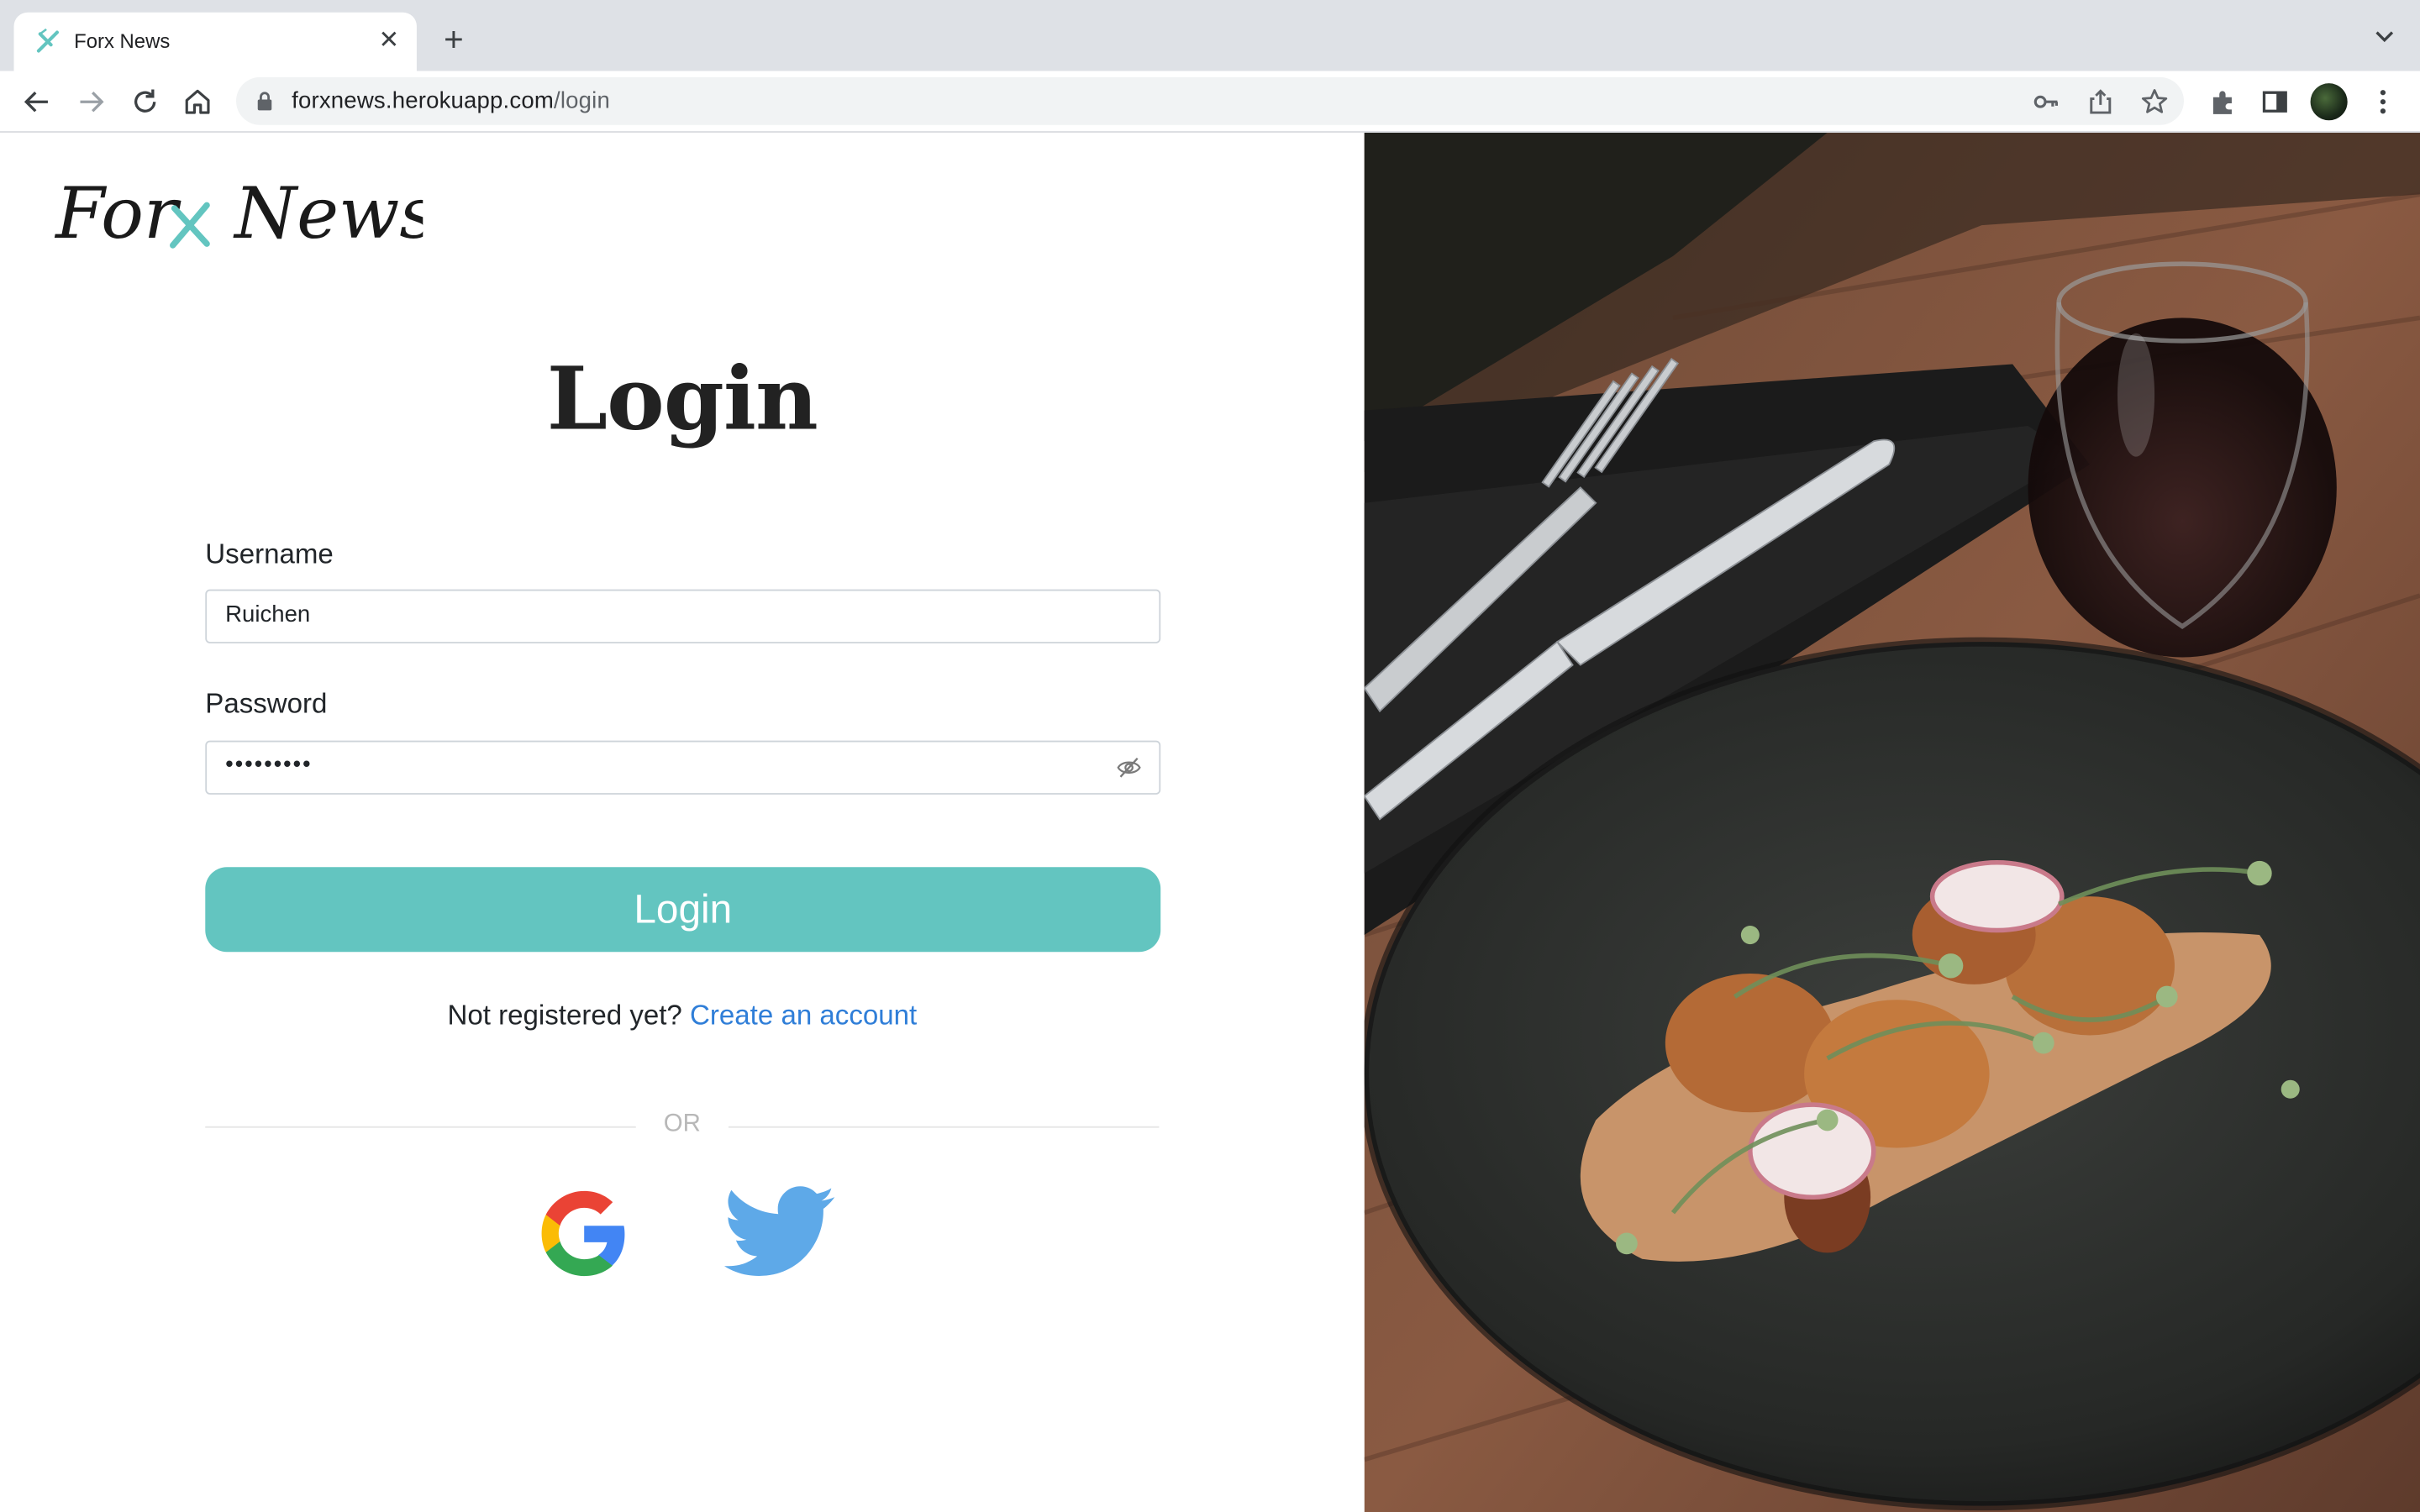 The image size is (2420, 1512). I want to click on password-value: •••••••••, so click(269, 764).